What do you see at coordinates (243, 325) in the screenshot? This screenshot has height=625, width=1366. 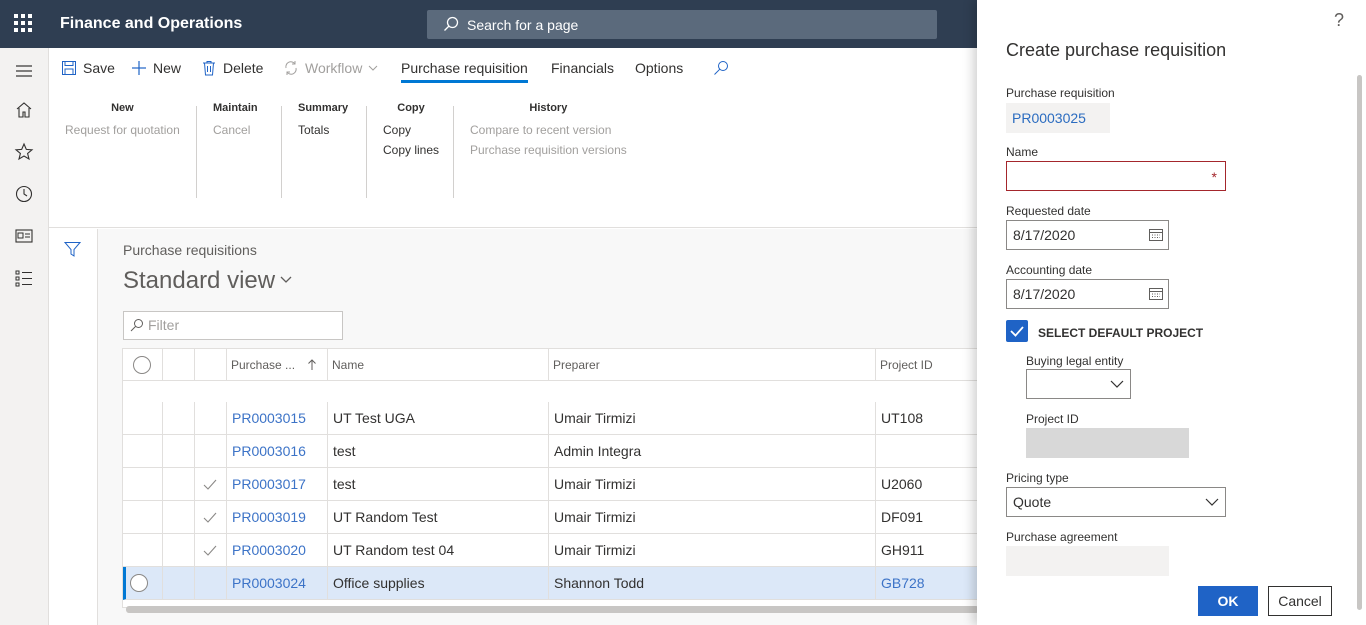 I see `filter-input` at bounding box center [243, 325].